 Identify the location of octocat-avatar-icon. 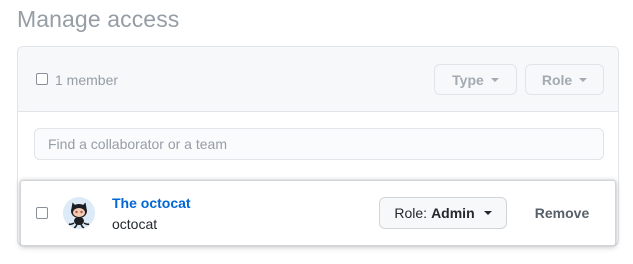
(79, 213).